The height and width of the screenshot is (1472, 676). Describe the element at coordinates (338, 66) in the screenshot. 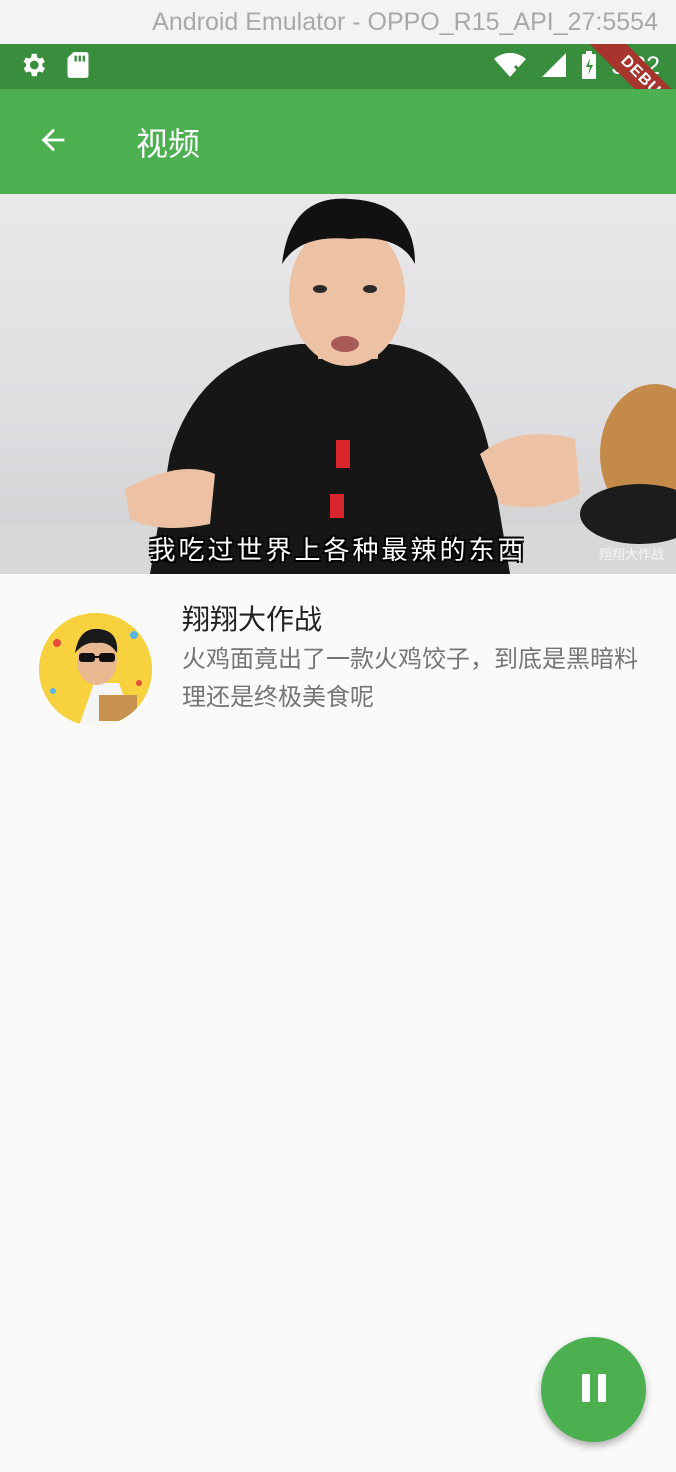

I see `status-bar: 3:32` at that location.